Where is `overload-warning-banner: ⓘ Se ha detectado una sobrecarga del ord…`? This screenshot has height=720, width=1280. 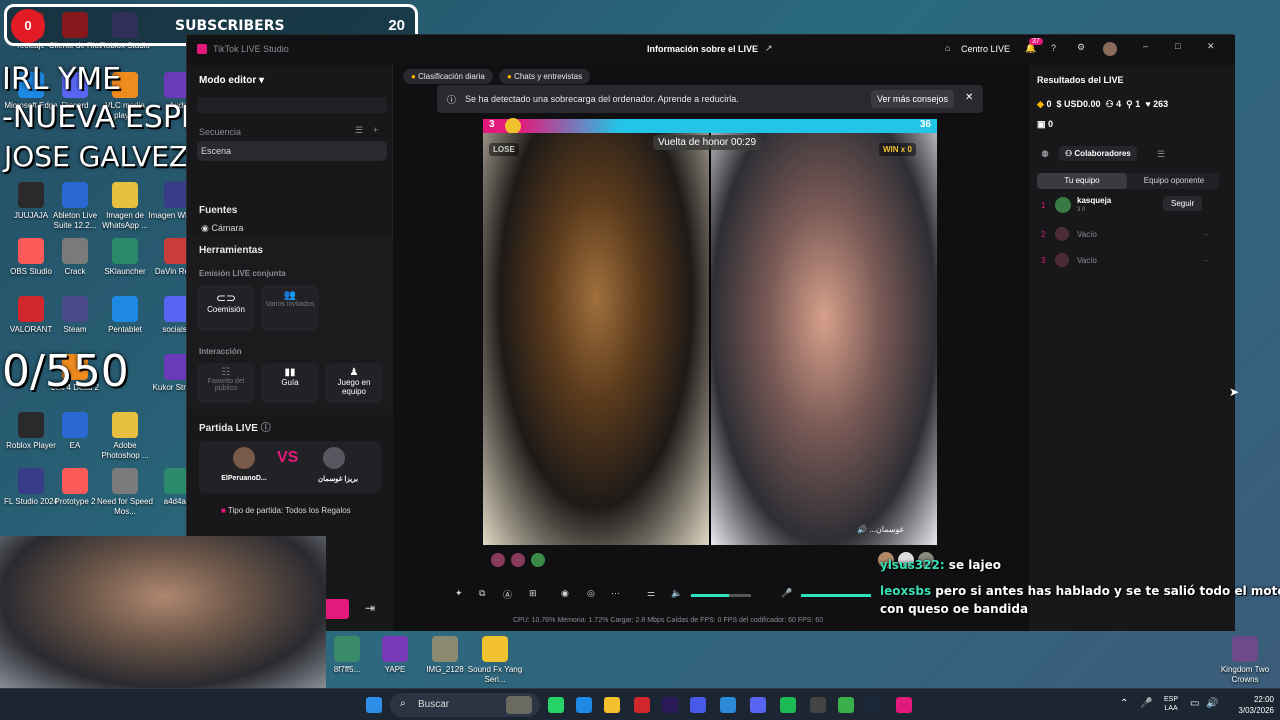 overload-warning-banner: ⓘ Se ha detectado una sobrecarga del ord… is located at coordinates (710, 99).